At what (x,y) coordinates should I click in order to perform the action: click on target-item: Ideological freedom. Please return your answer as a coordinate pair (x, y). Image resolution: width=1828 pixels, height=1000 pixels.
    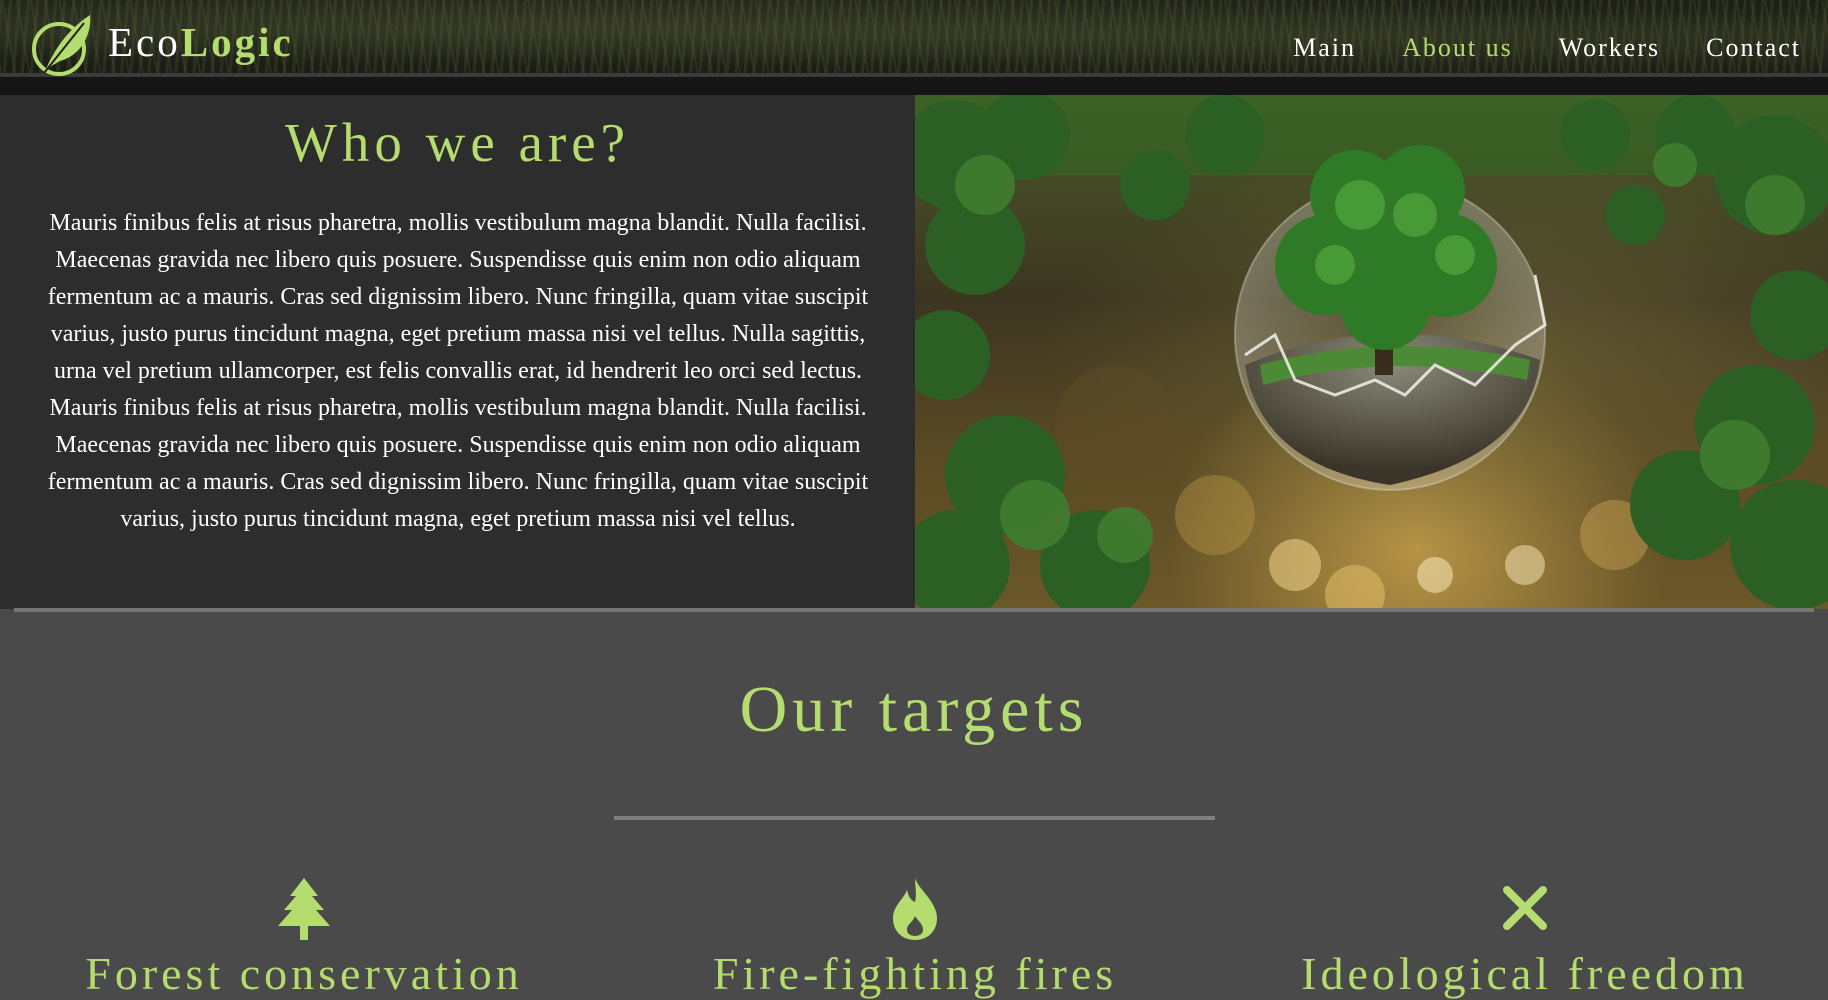
    Looking at the image, I should click on (1525, 938).